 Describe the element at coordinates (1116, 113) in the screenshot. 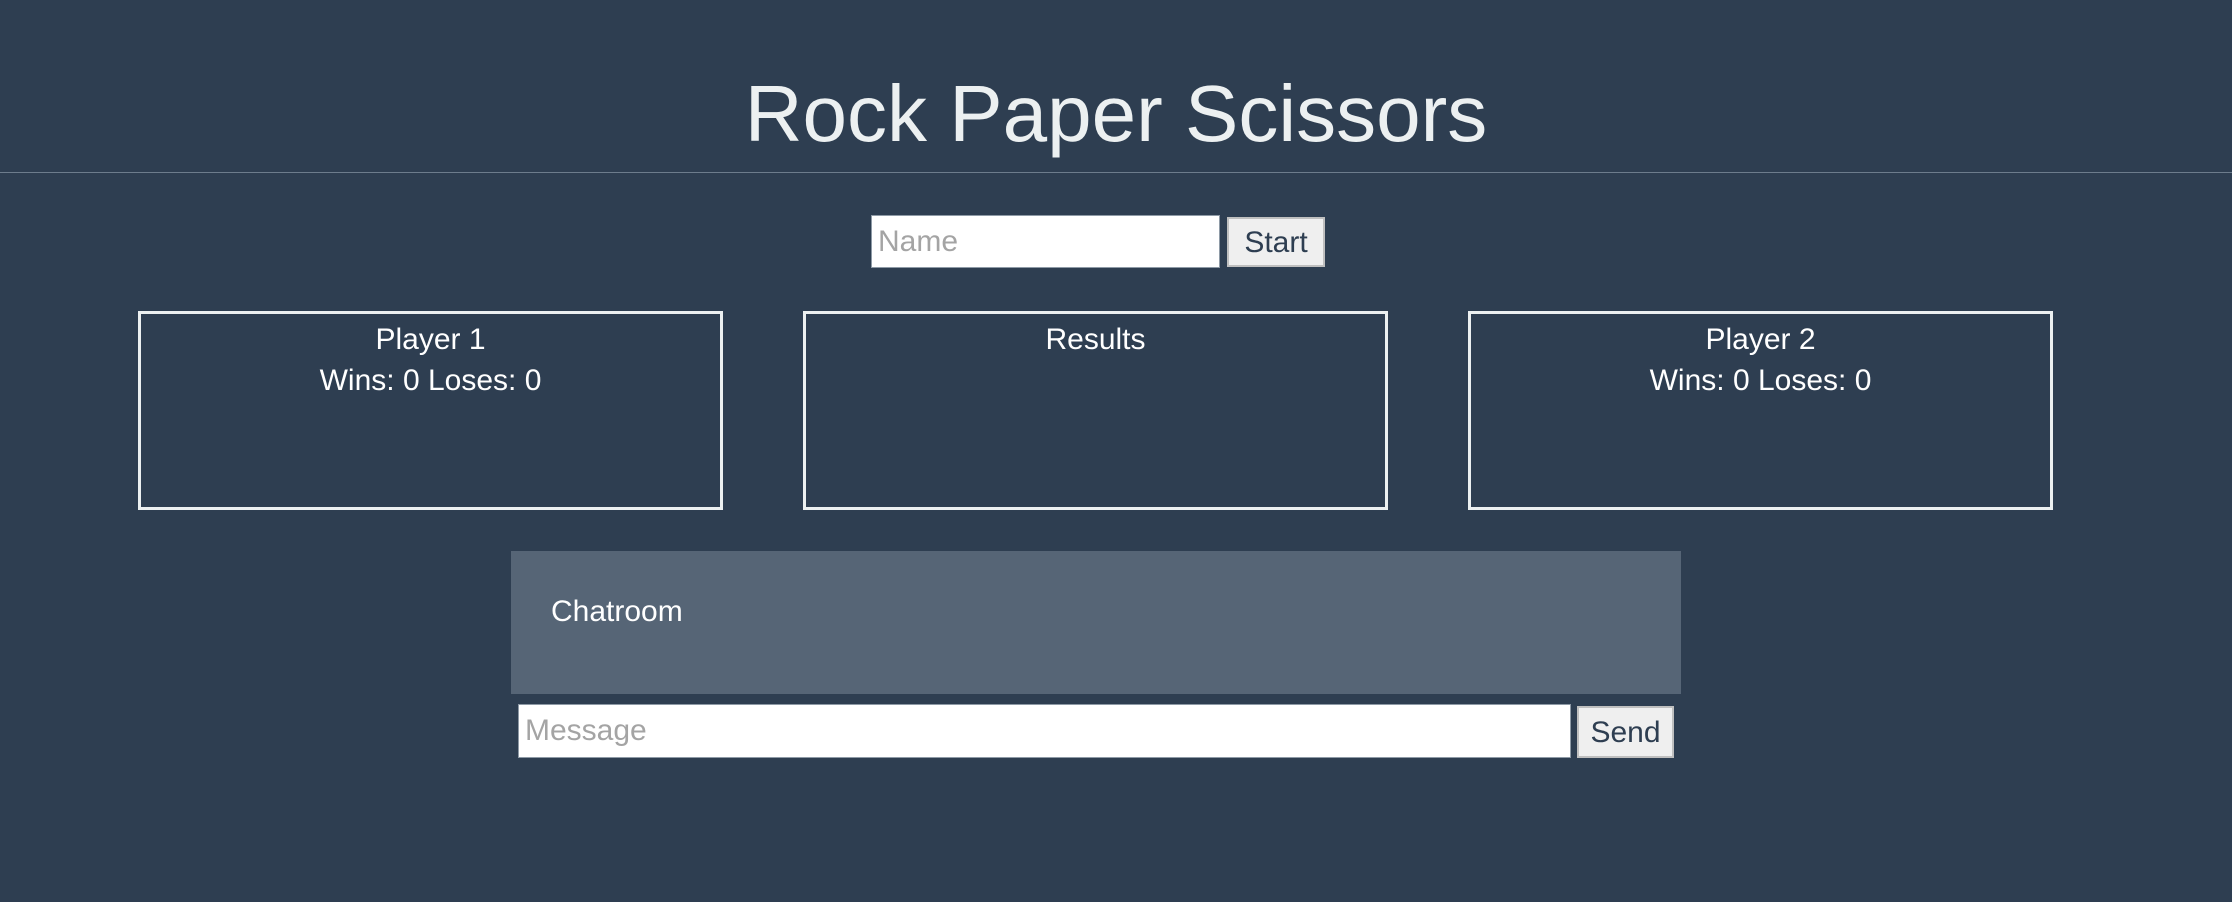

I see `page-title: Rock Paper Scissors` at that location.